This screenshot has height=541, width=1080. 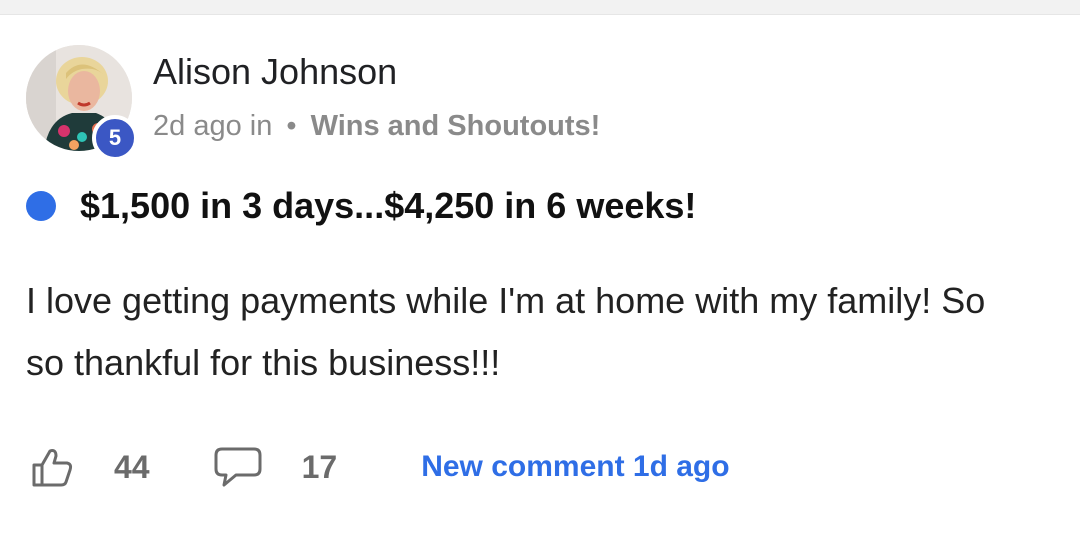 I want to click on like-count: 44, so click(x=132, y=466).